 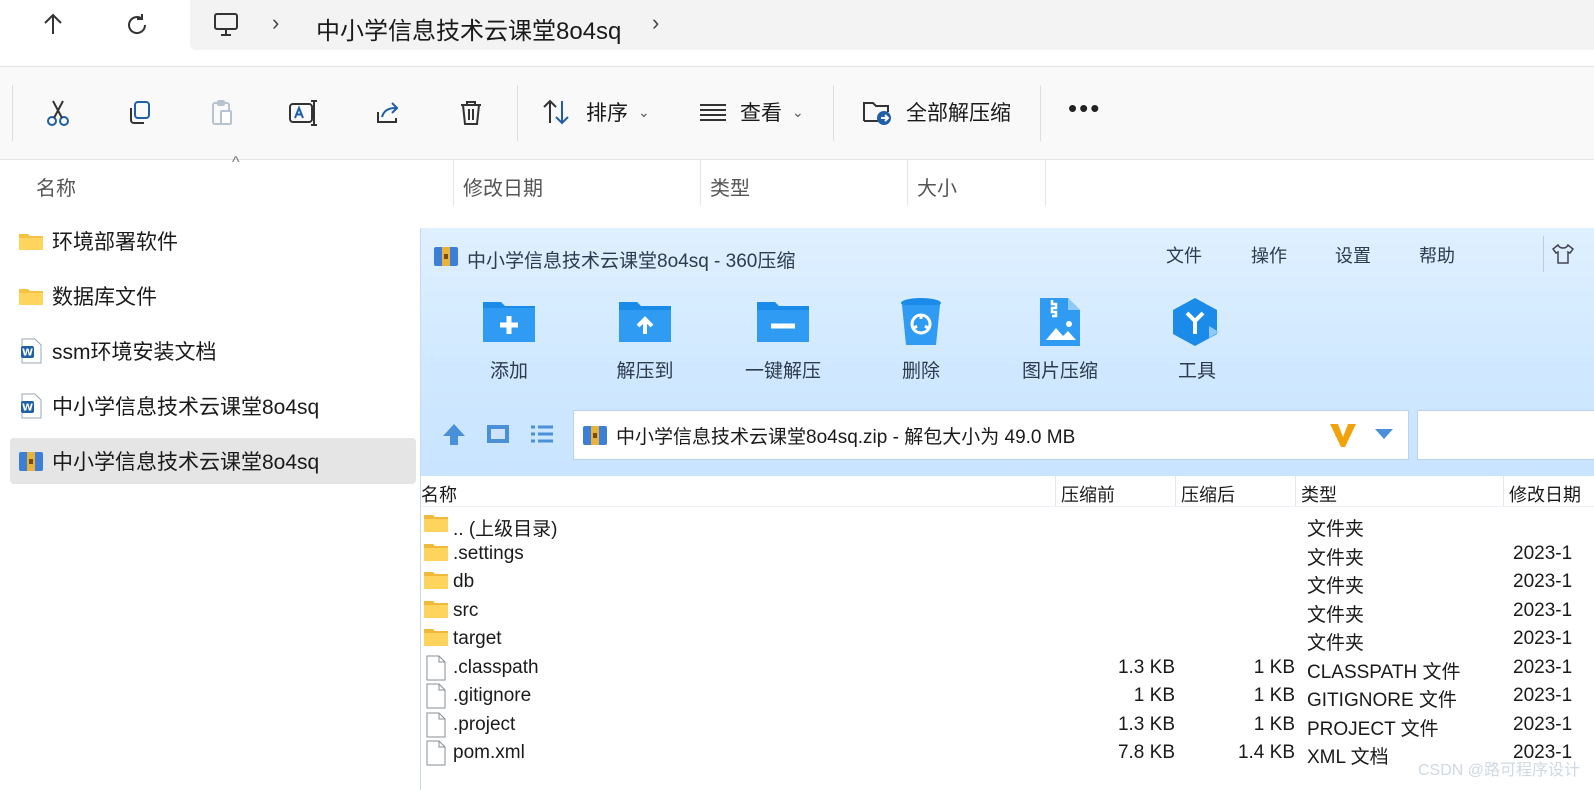 I want to click on paste-button, so click(x=222, y=113).